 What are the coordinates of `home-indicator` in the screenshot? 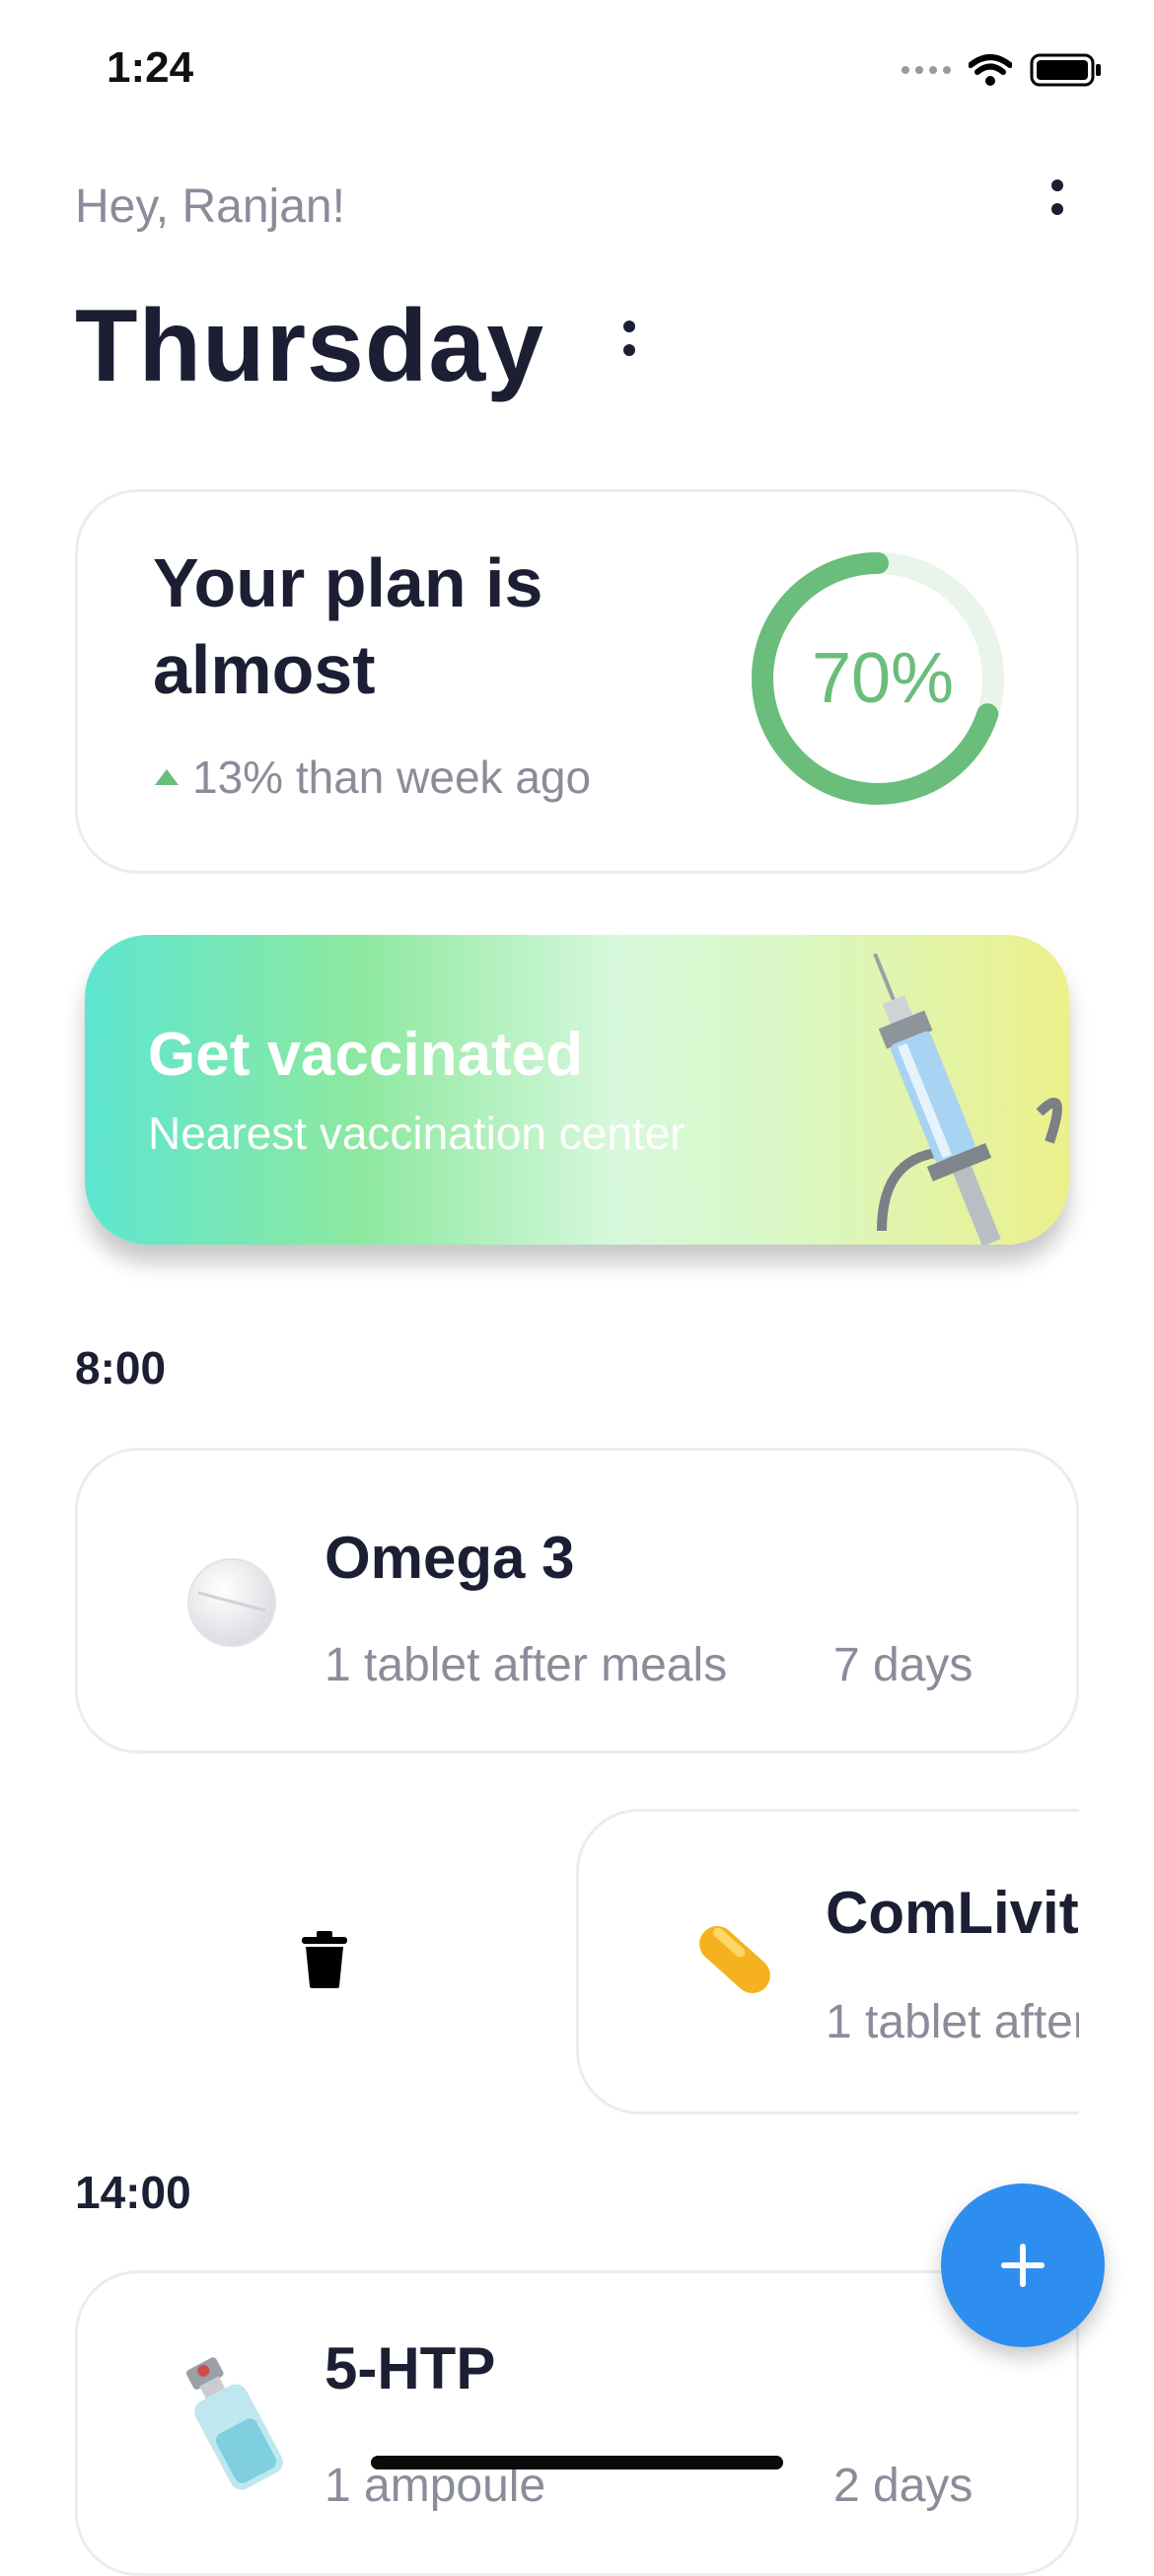 It's located at (577, 2462).